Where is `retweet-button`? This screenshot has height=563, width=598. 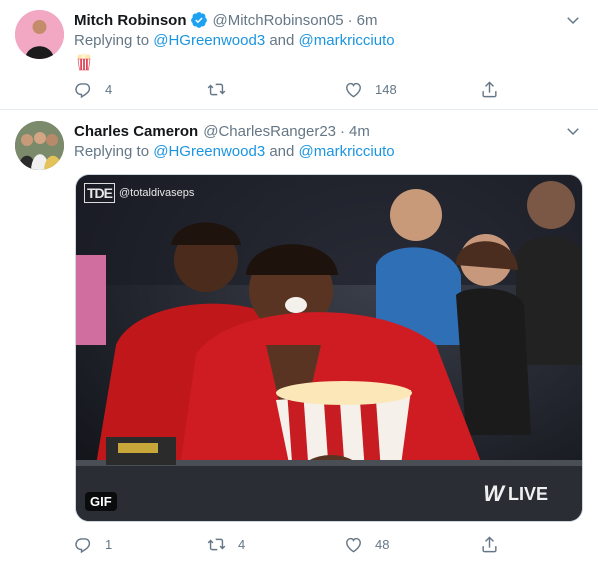
retweet-button is located at coordinates (222, 89).